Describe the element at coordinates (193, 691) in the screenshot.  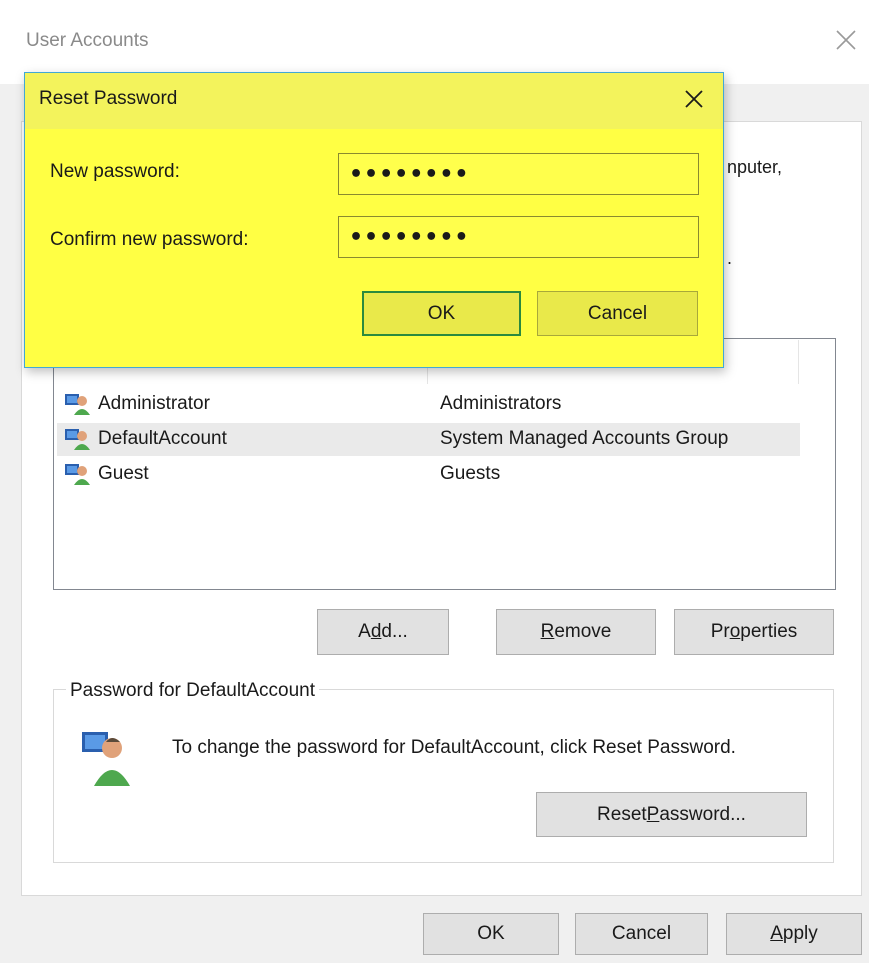
I see `password-group-label: Password for DefaultAccount` at that location.